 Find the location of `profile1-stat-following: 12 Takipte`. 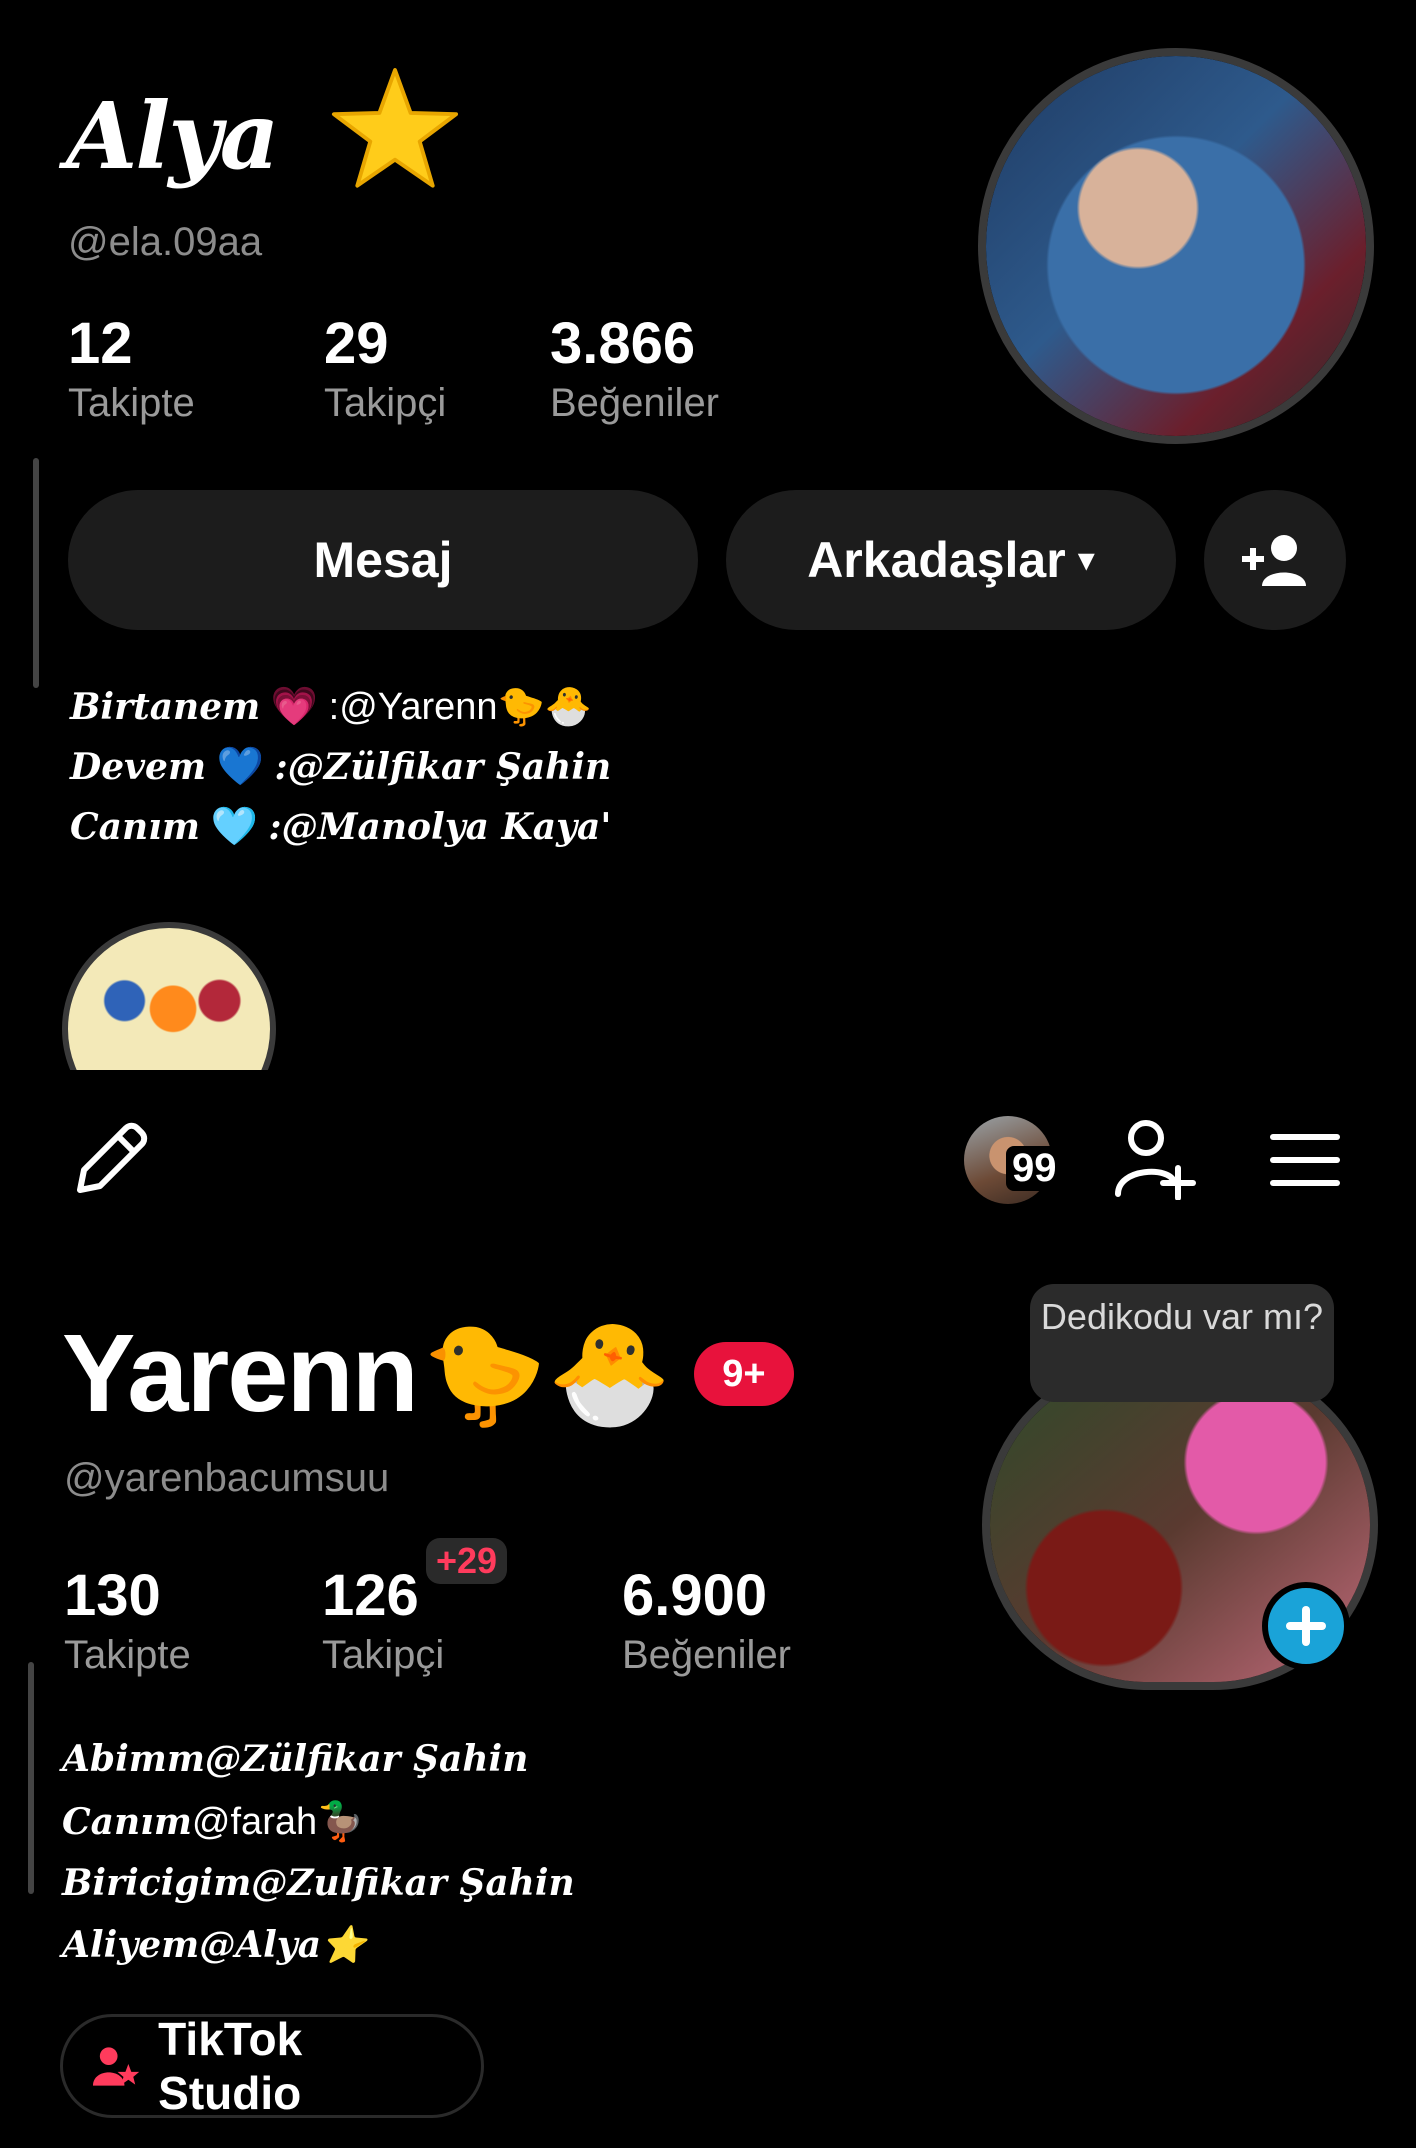

profile1-stat-following: 12 Takipte is located at coordinates (131, 368).